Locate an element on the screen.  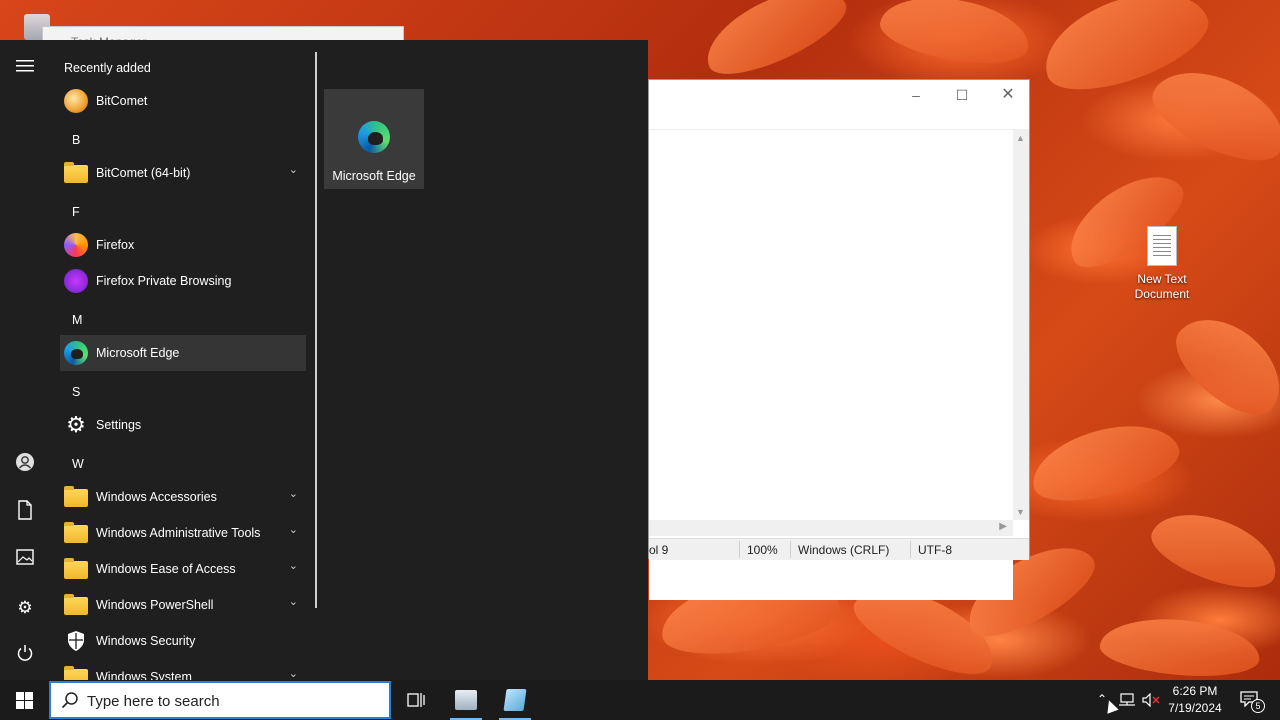
notification-count-badge: 5 is located at coordinates (1258, 706).